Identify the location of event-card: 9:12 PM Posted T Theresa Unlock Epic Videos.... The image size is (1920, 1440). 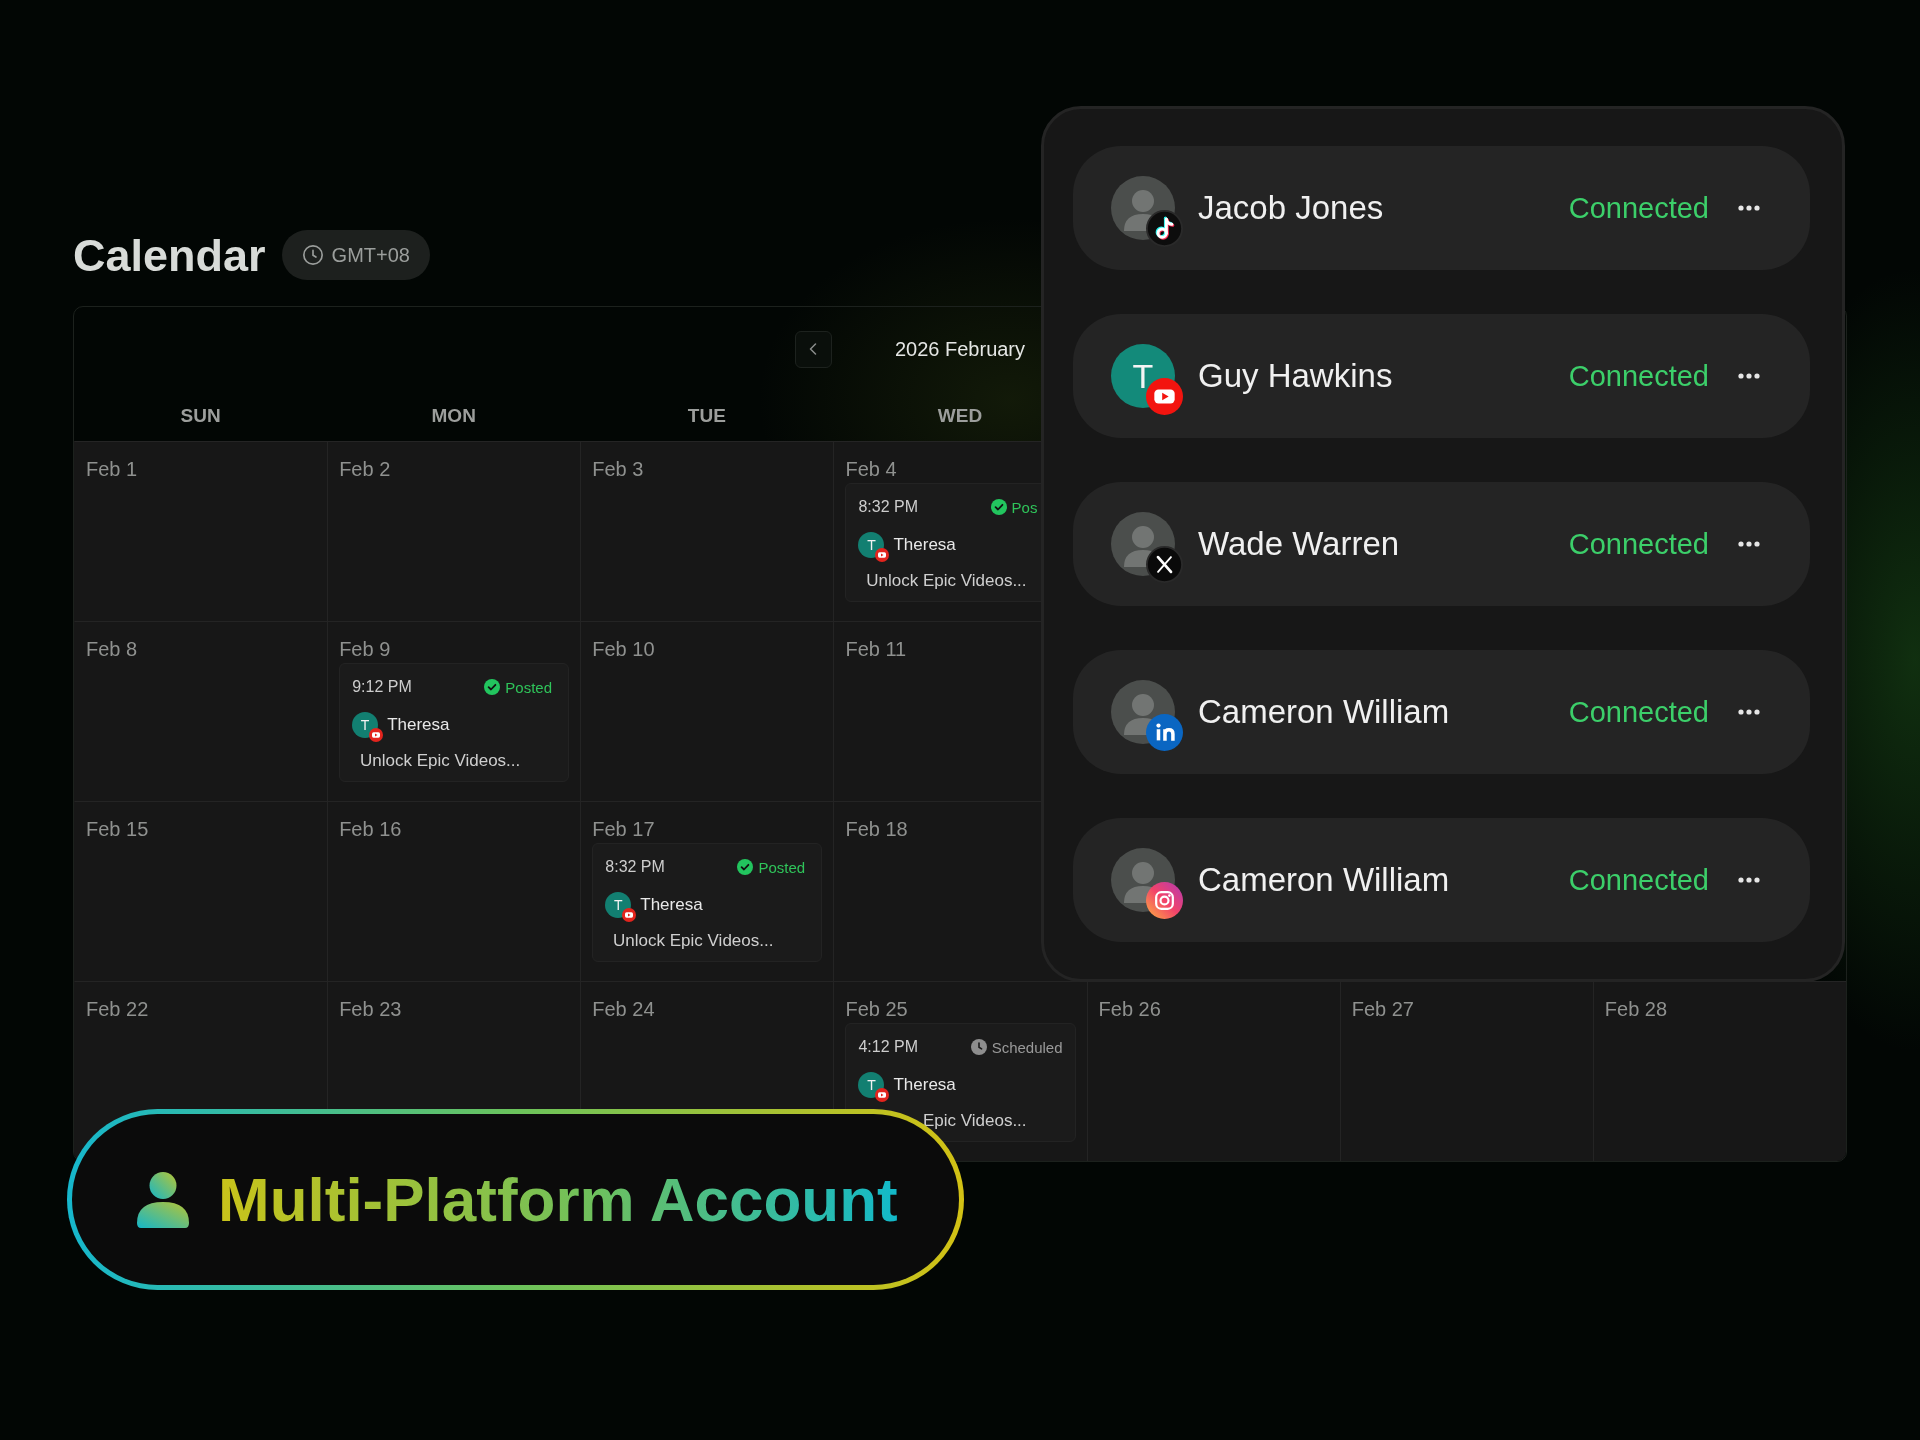
(454, 722).